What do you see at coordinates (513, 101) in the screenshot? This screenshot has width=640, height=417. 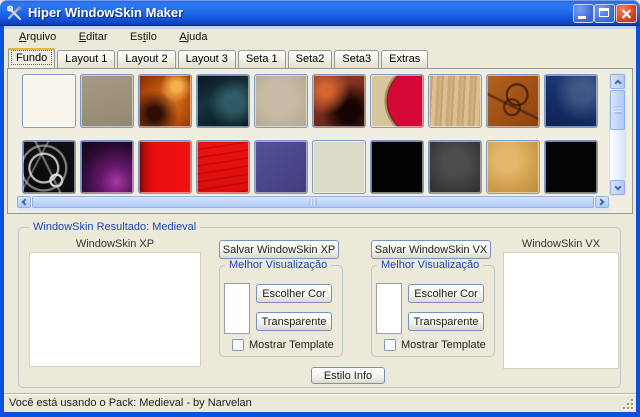 I see `swatch-dragon-etch` at bounding box center [513, 101].